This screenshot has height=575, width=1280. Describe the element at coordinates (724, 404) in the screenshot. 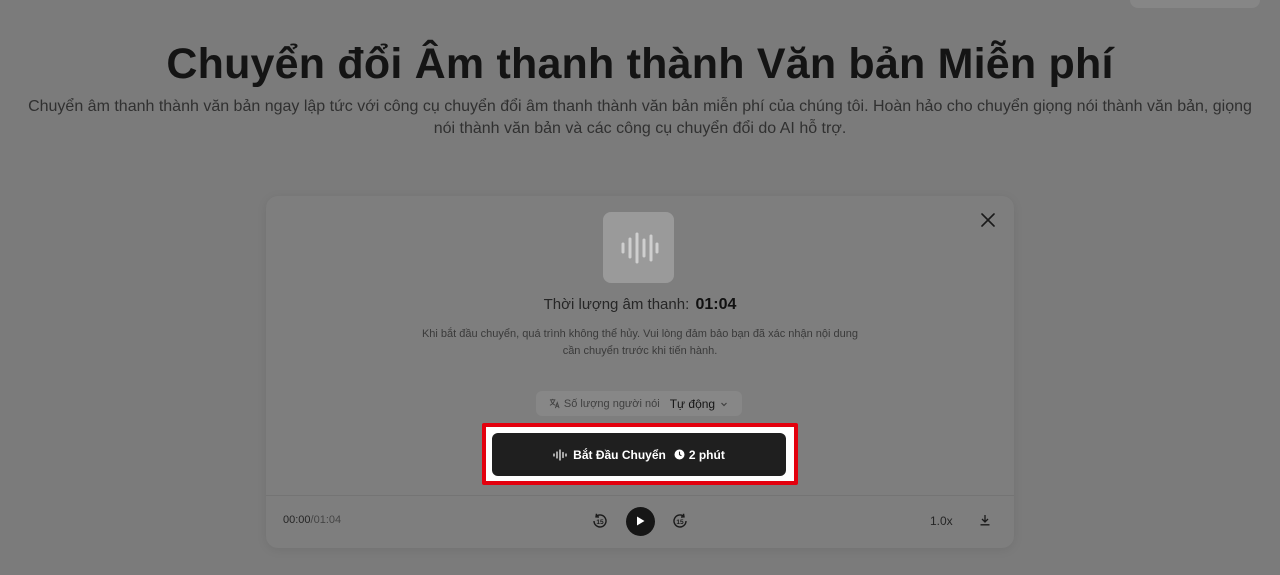

I see `chevron-down-icon` at that location.